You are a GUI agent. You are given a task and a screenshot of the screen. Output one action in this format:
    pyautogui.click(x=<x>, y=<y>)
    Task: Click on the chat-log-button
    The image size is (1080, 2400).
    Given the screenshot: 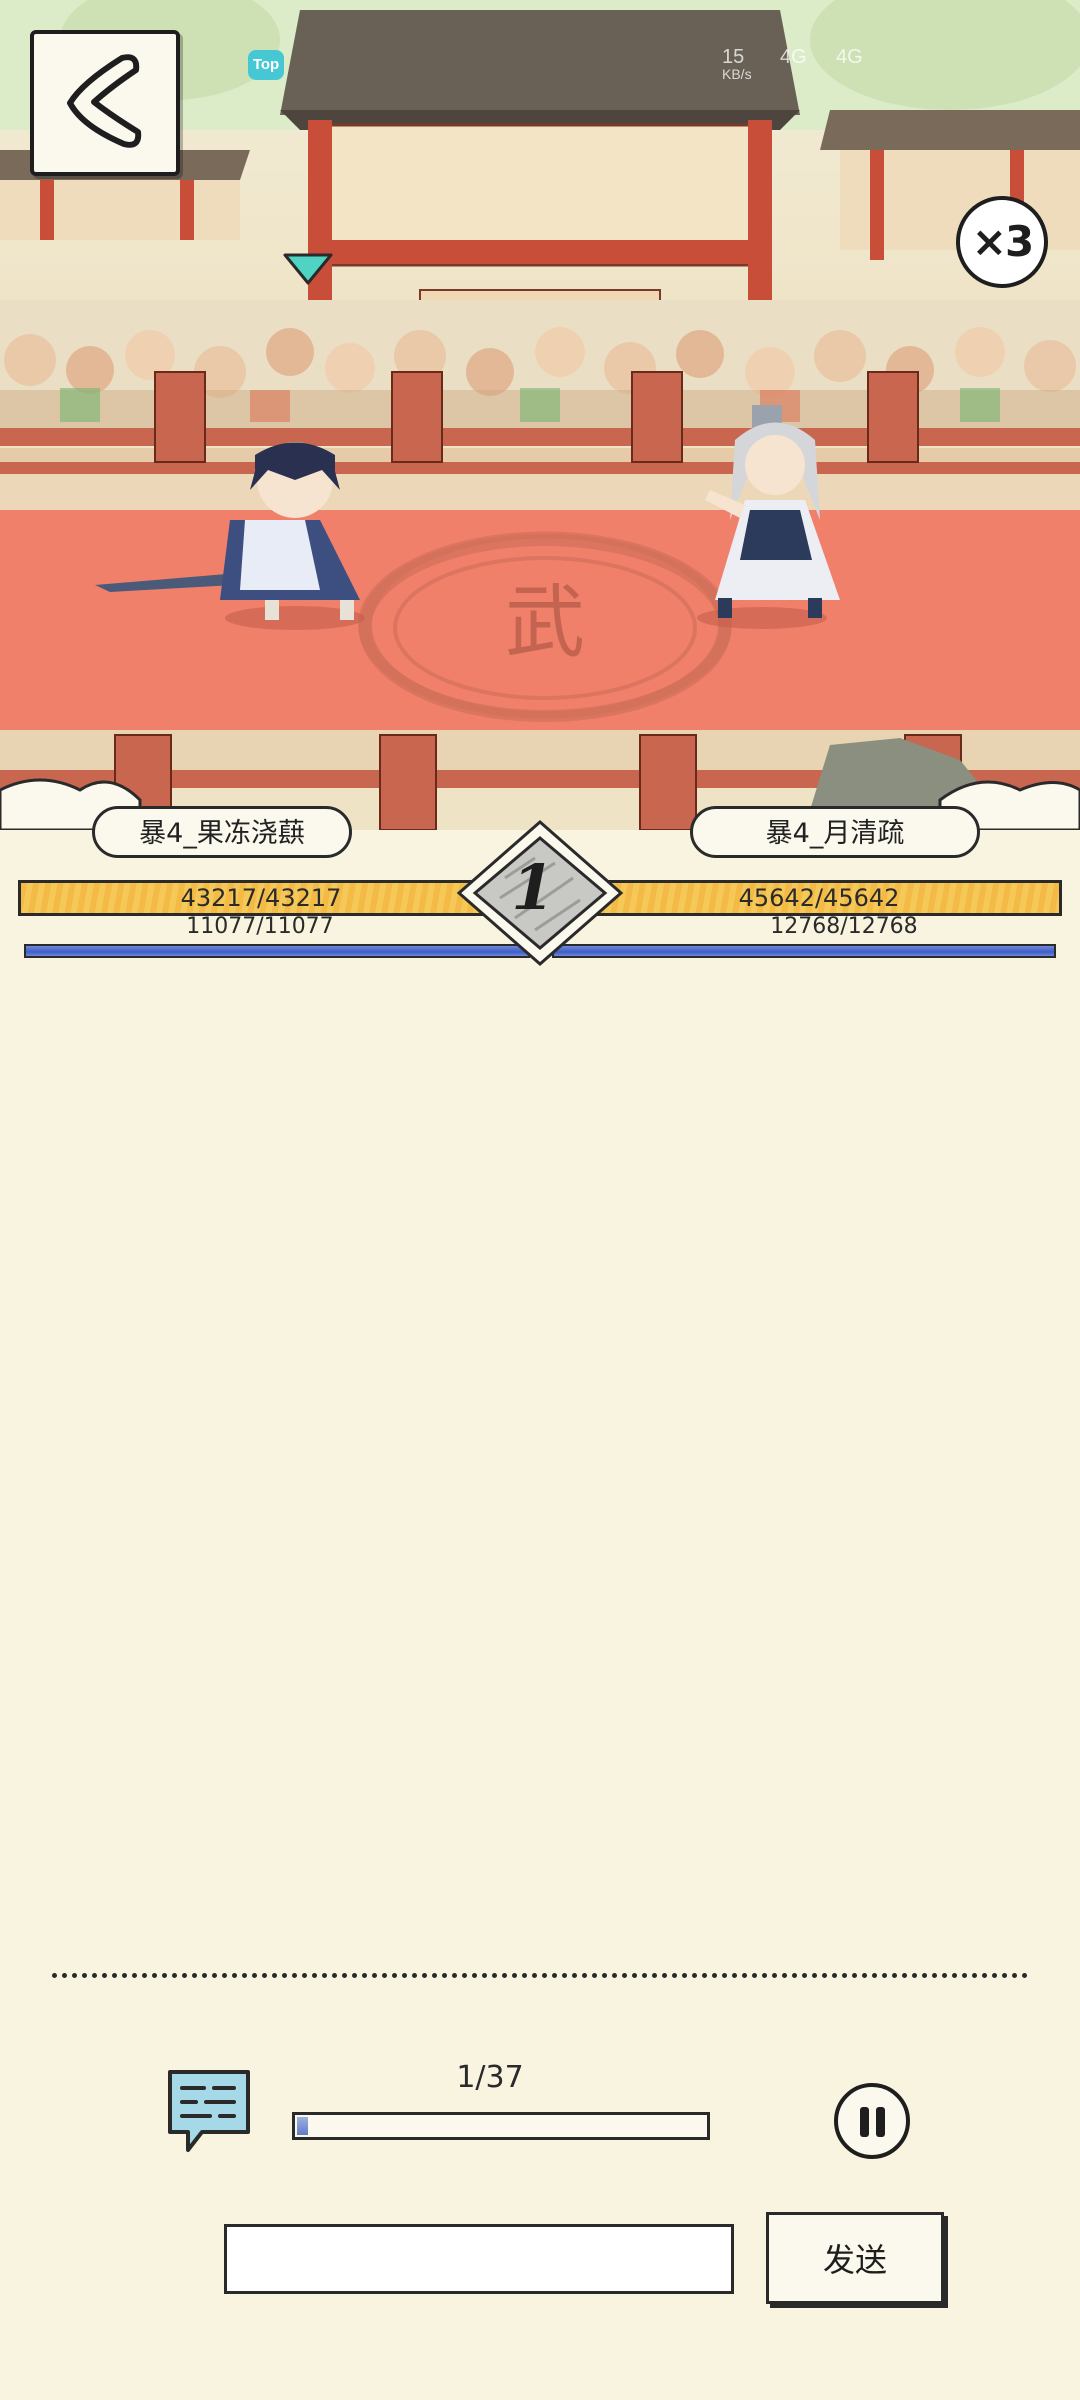 What is the action you would take?
    pyautogui.click(x=209, y=2114)
    